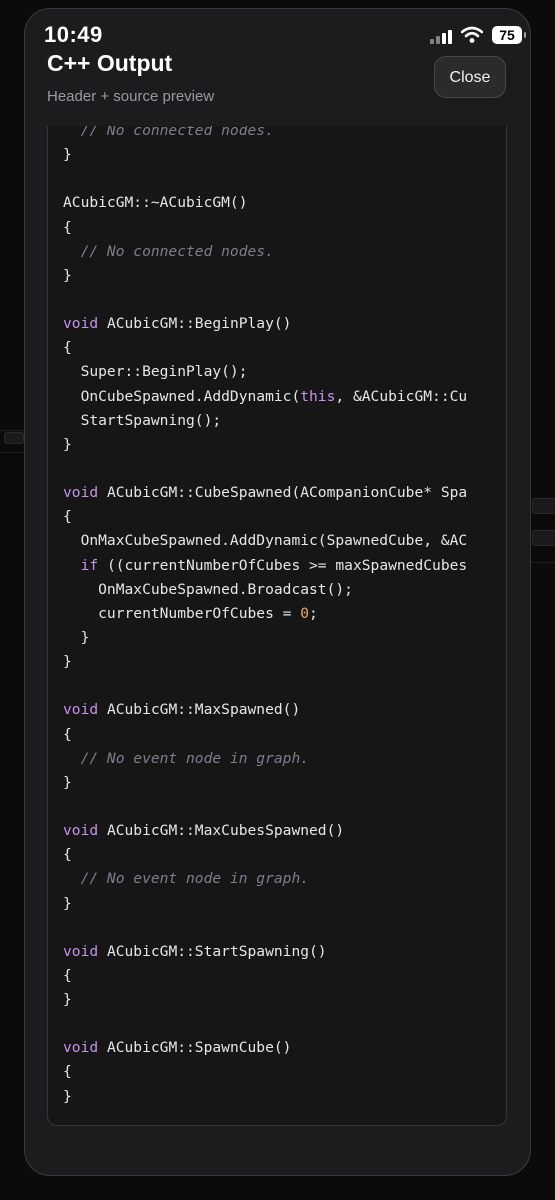 Image resolution: width=555 pixels, height=1200 pixels. What do you see at coordinates (221, 831) in the screenshot?
I see `code-token: ACubicGM::MaxCubesSpawned()` at bounding box center [221, 831].